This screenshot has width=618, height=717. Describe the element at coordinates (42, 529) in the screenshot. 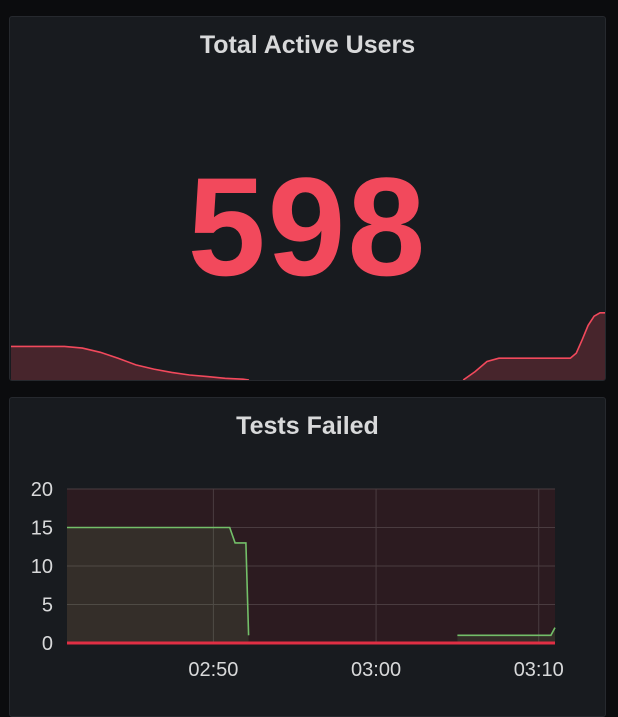

I see `y-tick-label: 15` at that location.